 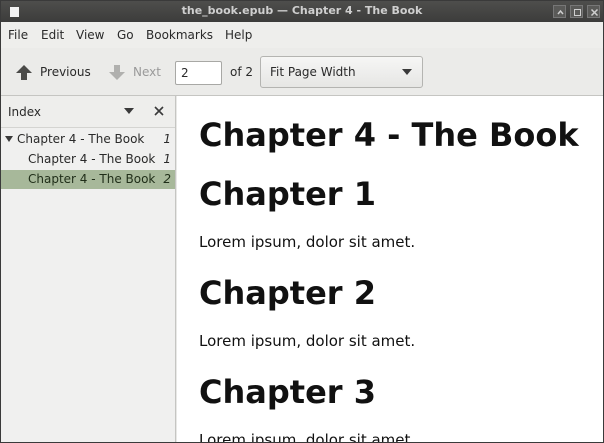 I want to click on previous-label: Previous, so click(x=65, y=72).